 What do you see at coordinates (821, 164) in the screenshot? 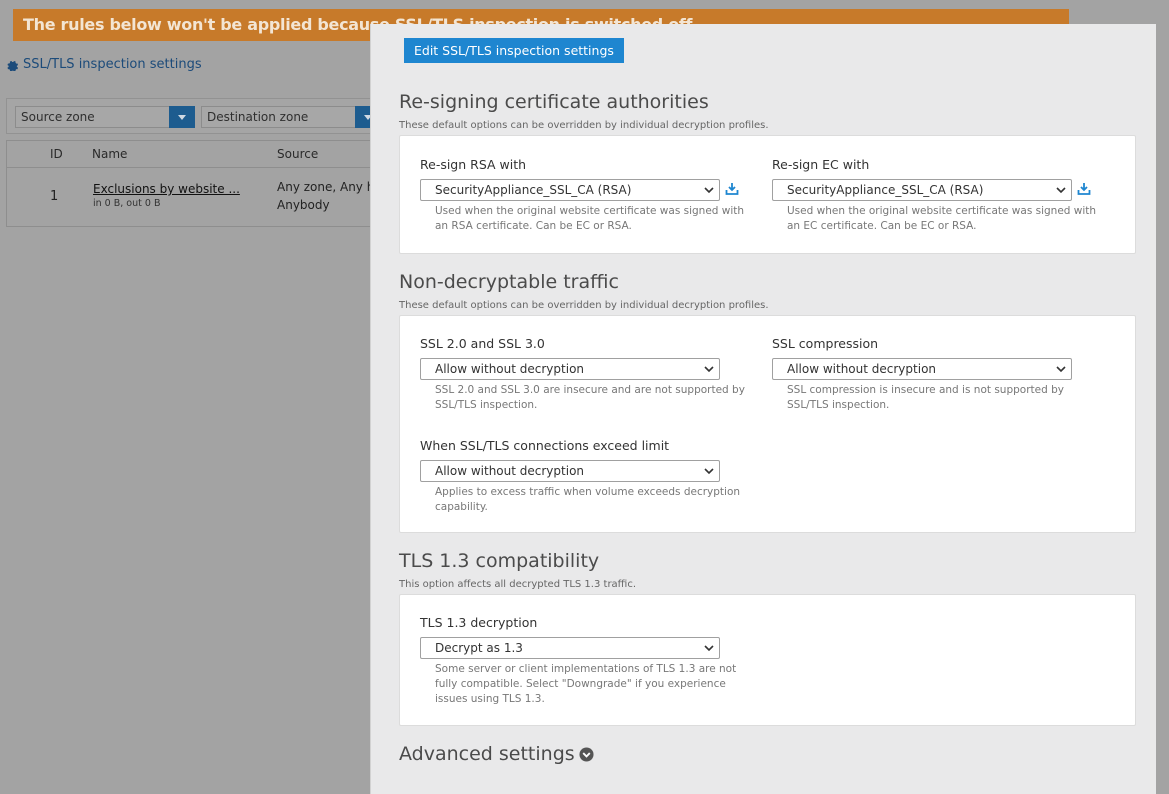
I see `resign-ec-label: Re-sign EC with` at bounding box center [821, 164].